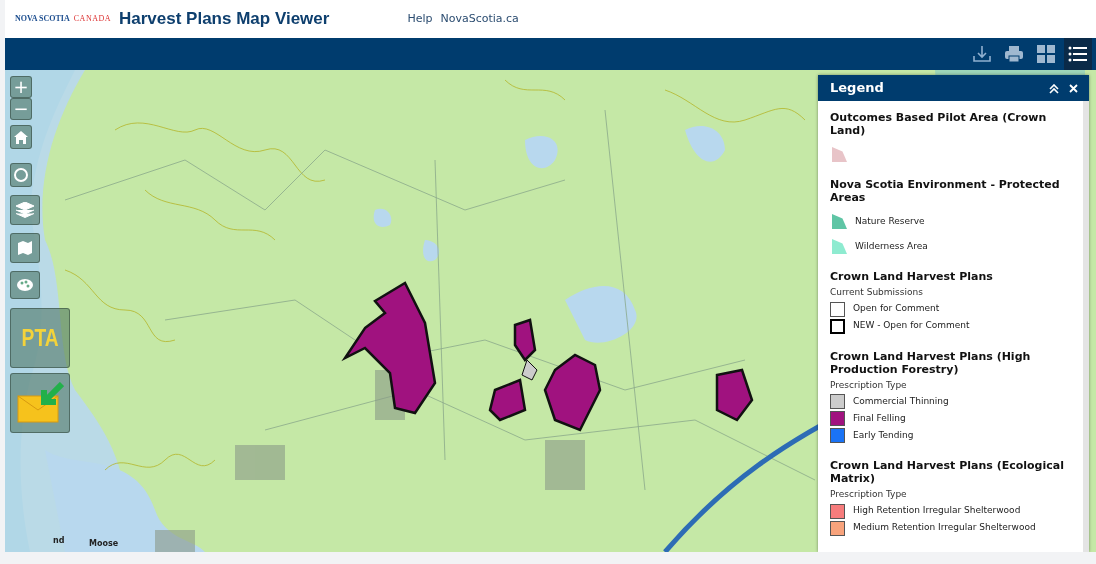 This screenshot has width=1096, height=564. What do you see at coordinates (21, 87) in the screenshot?
I see `zoom-in-button: +` at bounding box center [21, 87].